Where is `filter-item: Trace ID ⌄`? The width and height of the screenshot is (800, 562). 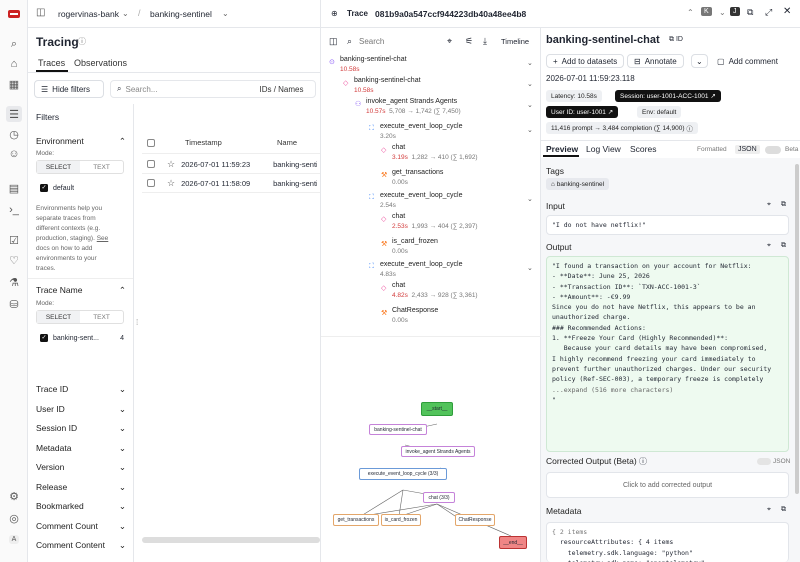
filter-item: Trace ID ⌄ is located at coordinates (81, 389).